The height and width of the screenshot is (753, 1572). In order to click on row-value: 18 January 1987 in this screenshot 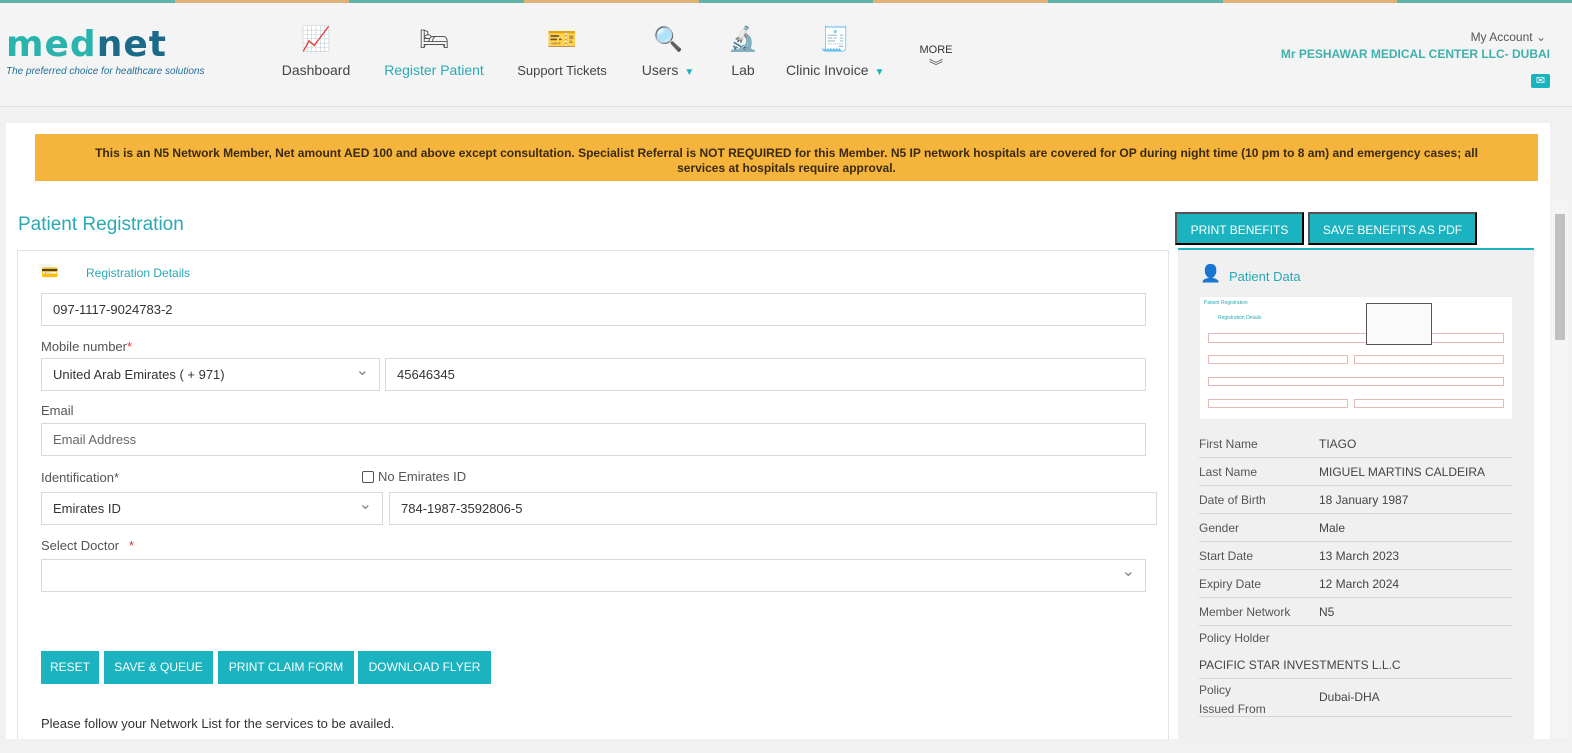, I will do `click(1364, 500)`.